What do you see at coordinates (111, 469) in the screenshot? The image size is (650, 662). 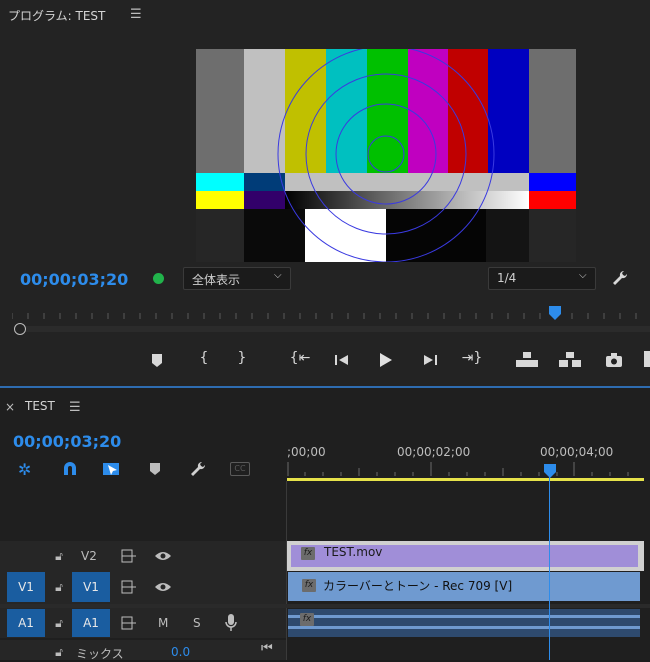 I see `linked-selection-icon` at bounding box center [111, 469].